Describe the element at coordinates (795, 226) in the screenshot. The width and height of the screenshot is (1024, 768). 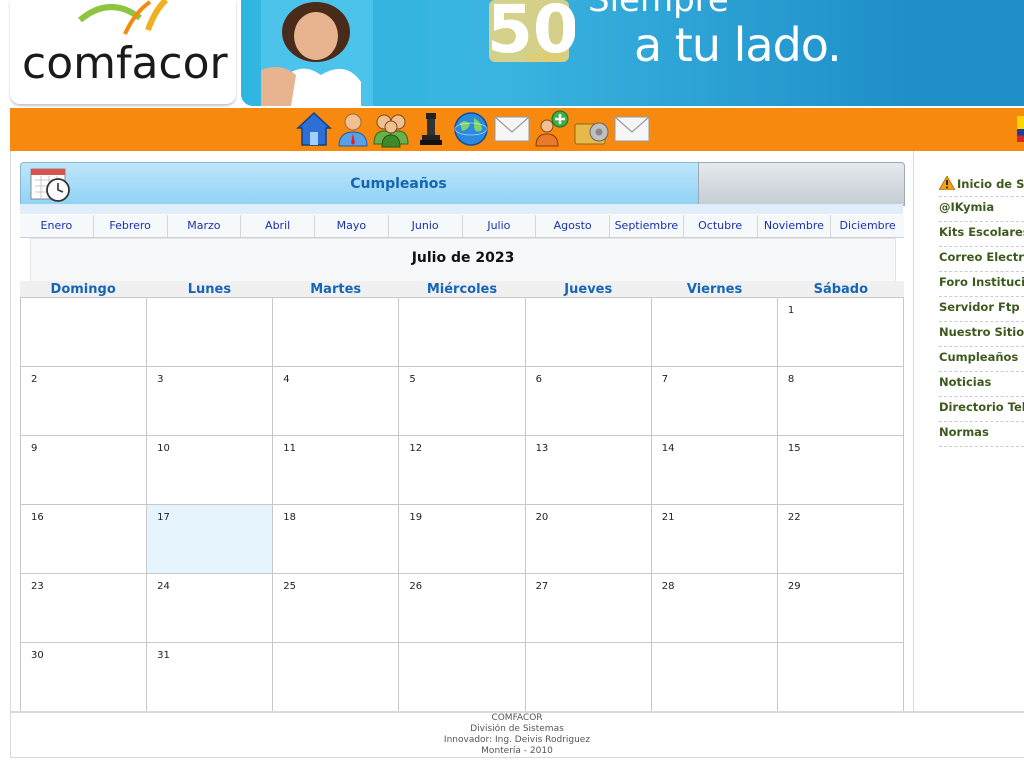
I see `month-link-noviembre: Noviembre` at that location.